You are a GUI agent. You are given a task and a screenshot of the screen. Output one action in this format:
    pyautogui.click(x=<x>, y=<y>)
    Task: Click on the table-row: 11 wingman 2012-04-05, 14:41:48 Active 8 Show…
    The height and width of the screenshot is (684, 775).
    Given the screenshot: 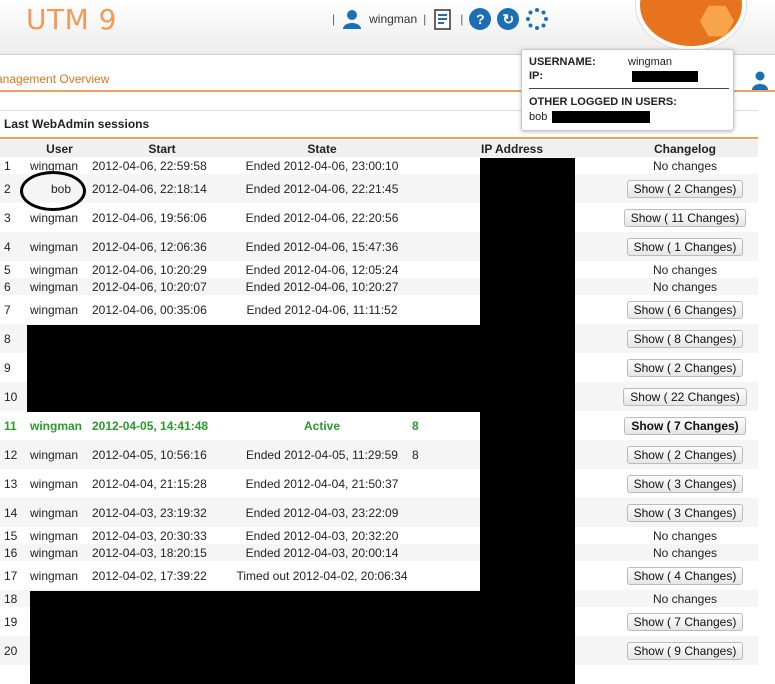 What is the action you would take?
    pyautogui.click(x=379, y=425)
    